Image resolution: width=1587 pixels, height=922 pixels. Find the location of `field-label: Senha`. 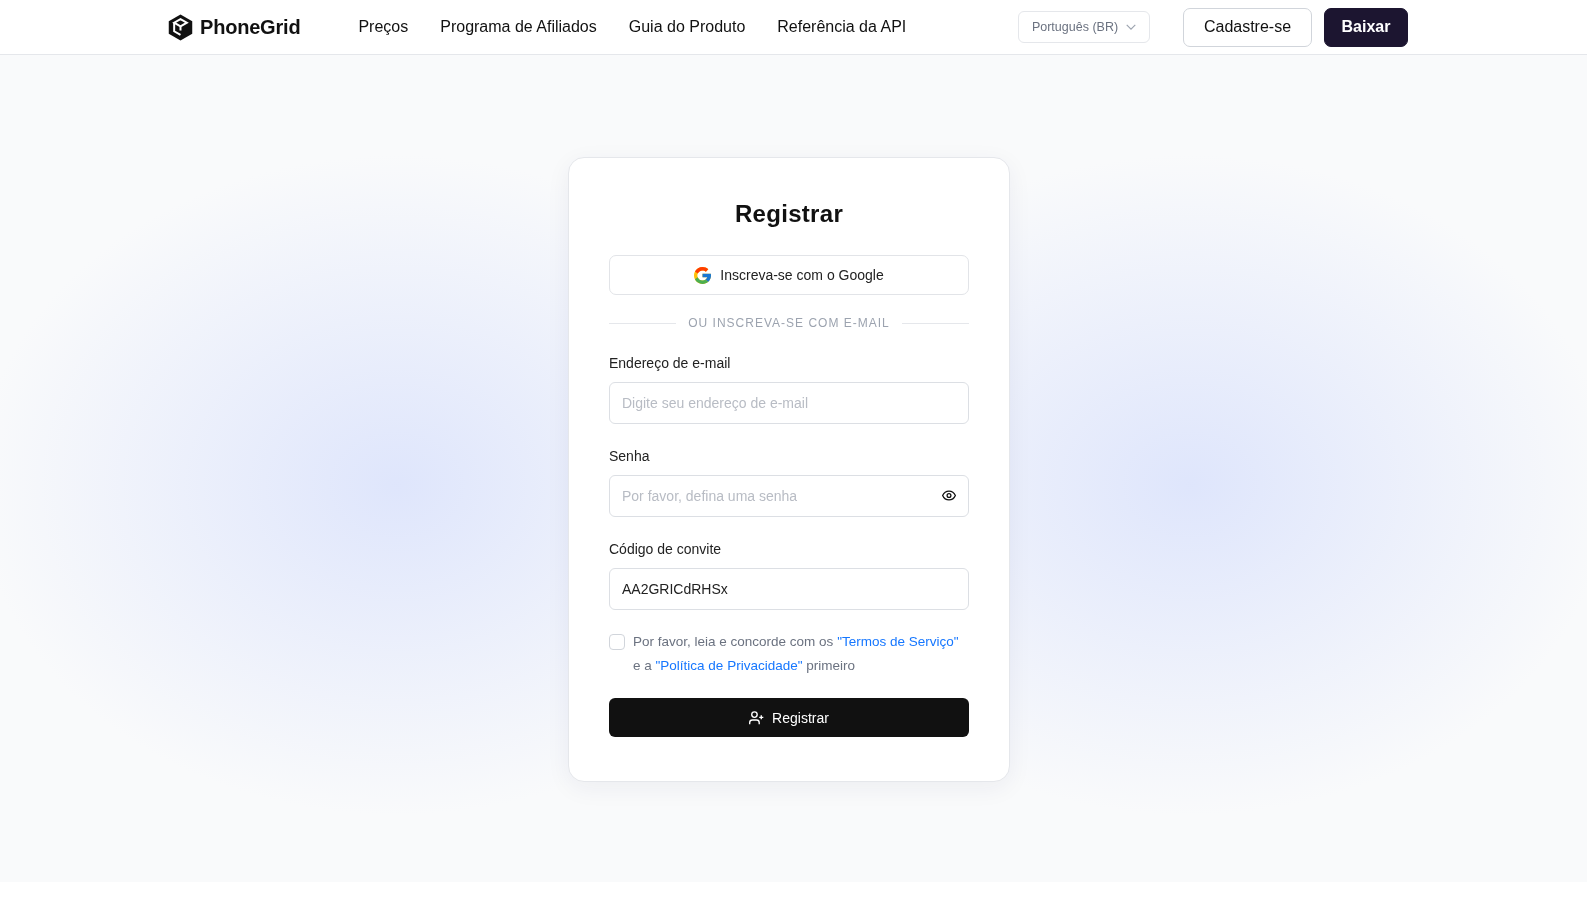

field-label: Senha is located at coordinates (630, 456).